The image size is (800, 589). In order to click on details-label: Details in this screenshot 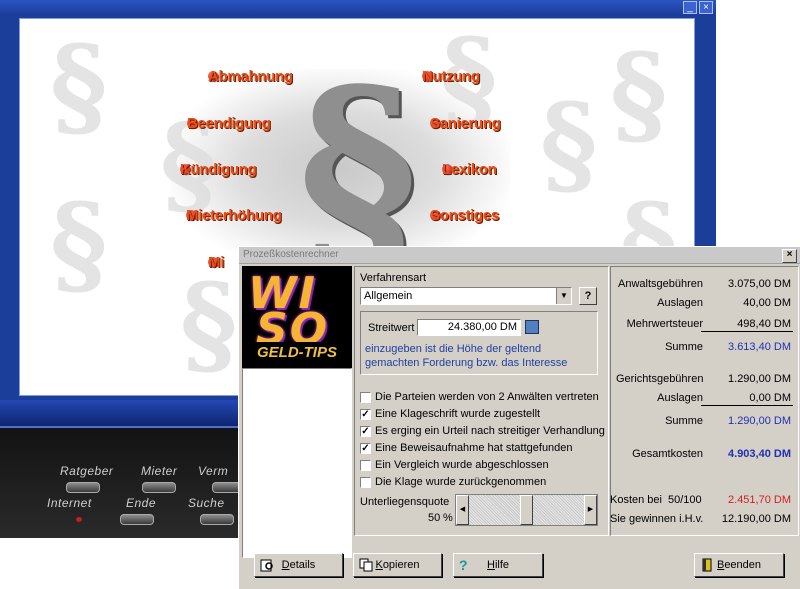, I will do `click(298, 565)`.